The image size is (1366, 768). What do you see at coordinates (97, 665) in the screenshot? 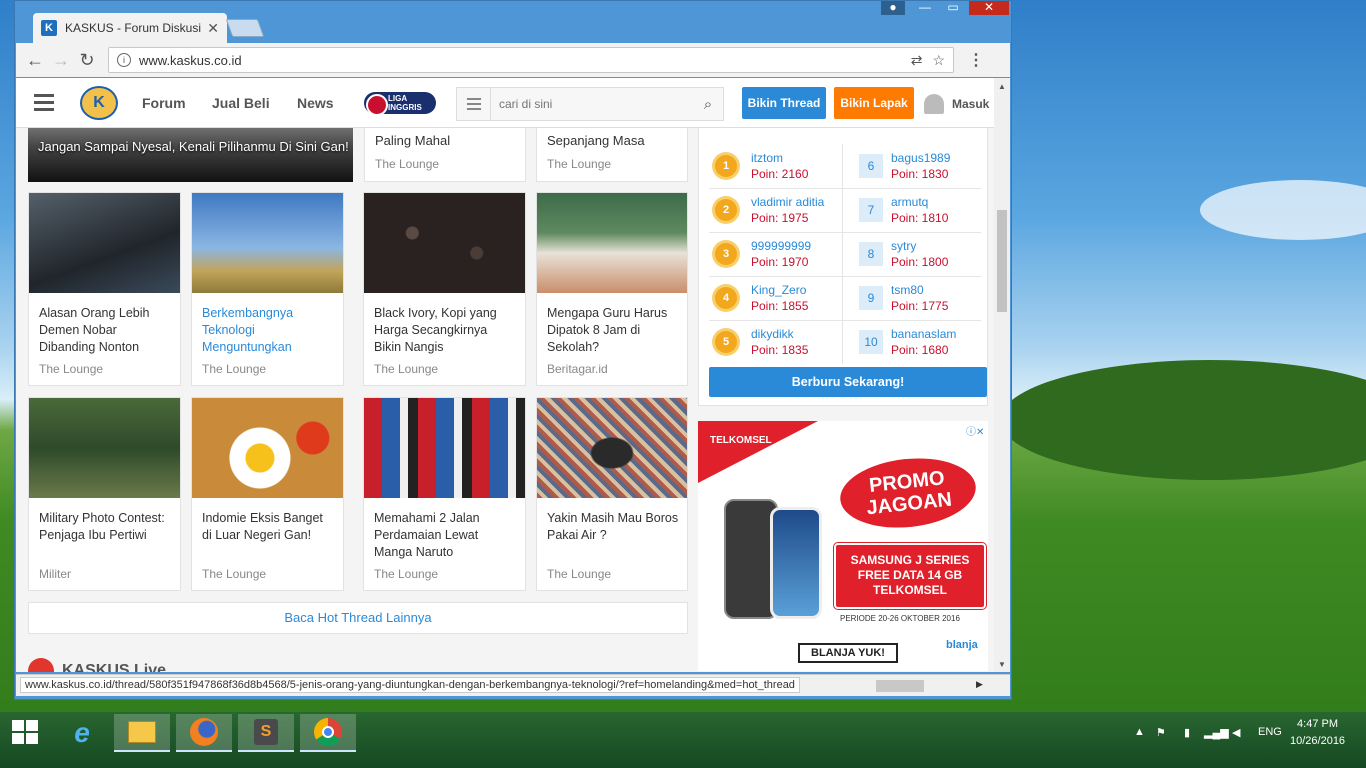
I see `kaskus-live-heading: KASKUS Live` at bounding box center [97, 665].